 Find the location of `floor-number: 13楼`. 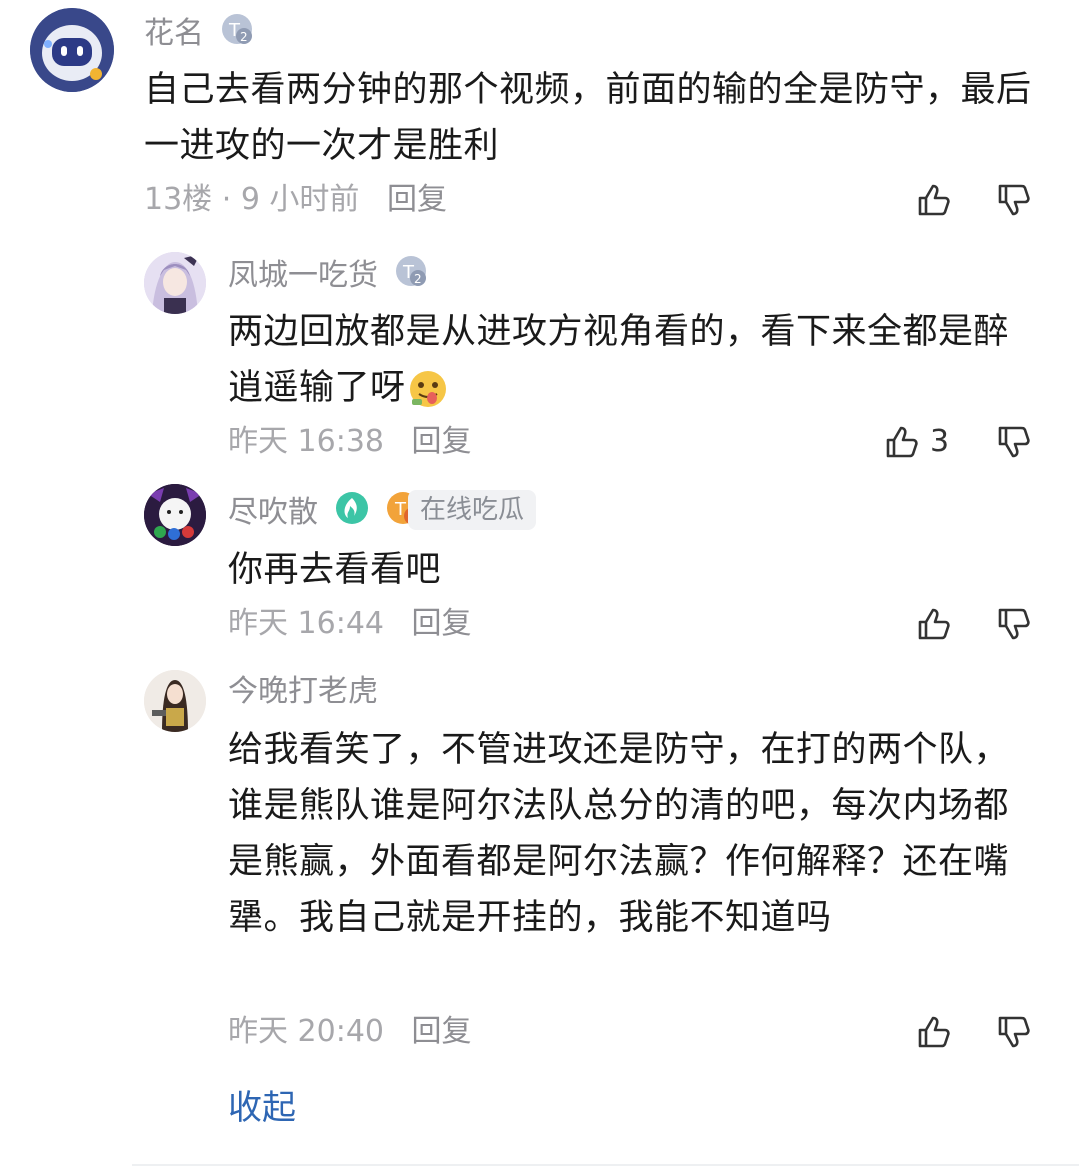

floor-number: 13楼 is located at coordinates (178, 199).